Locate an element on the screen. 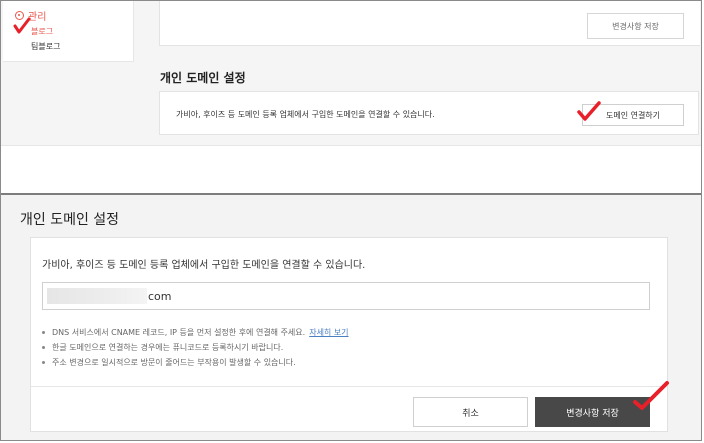 The height and width of the screenshot is (443, 704). save-changes-button-top: 변경사항 저장 is located at coordinates (635, 26).